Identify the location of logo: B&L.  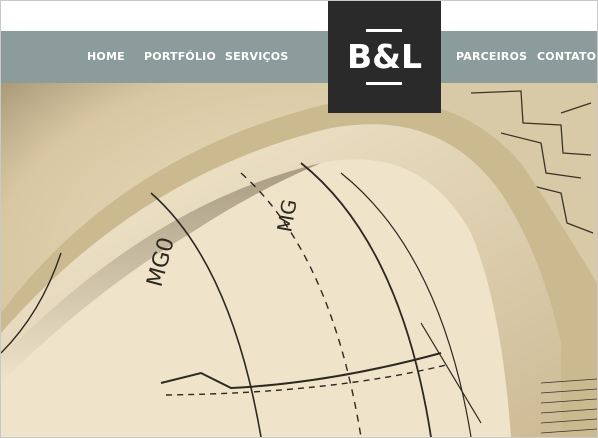
(384, 57).